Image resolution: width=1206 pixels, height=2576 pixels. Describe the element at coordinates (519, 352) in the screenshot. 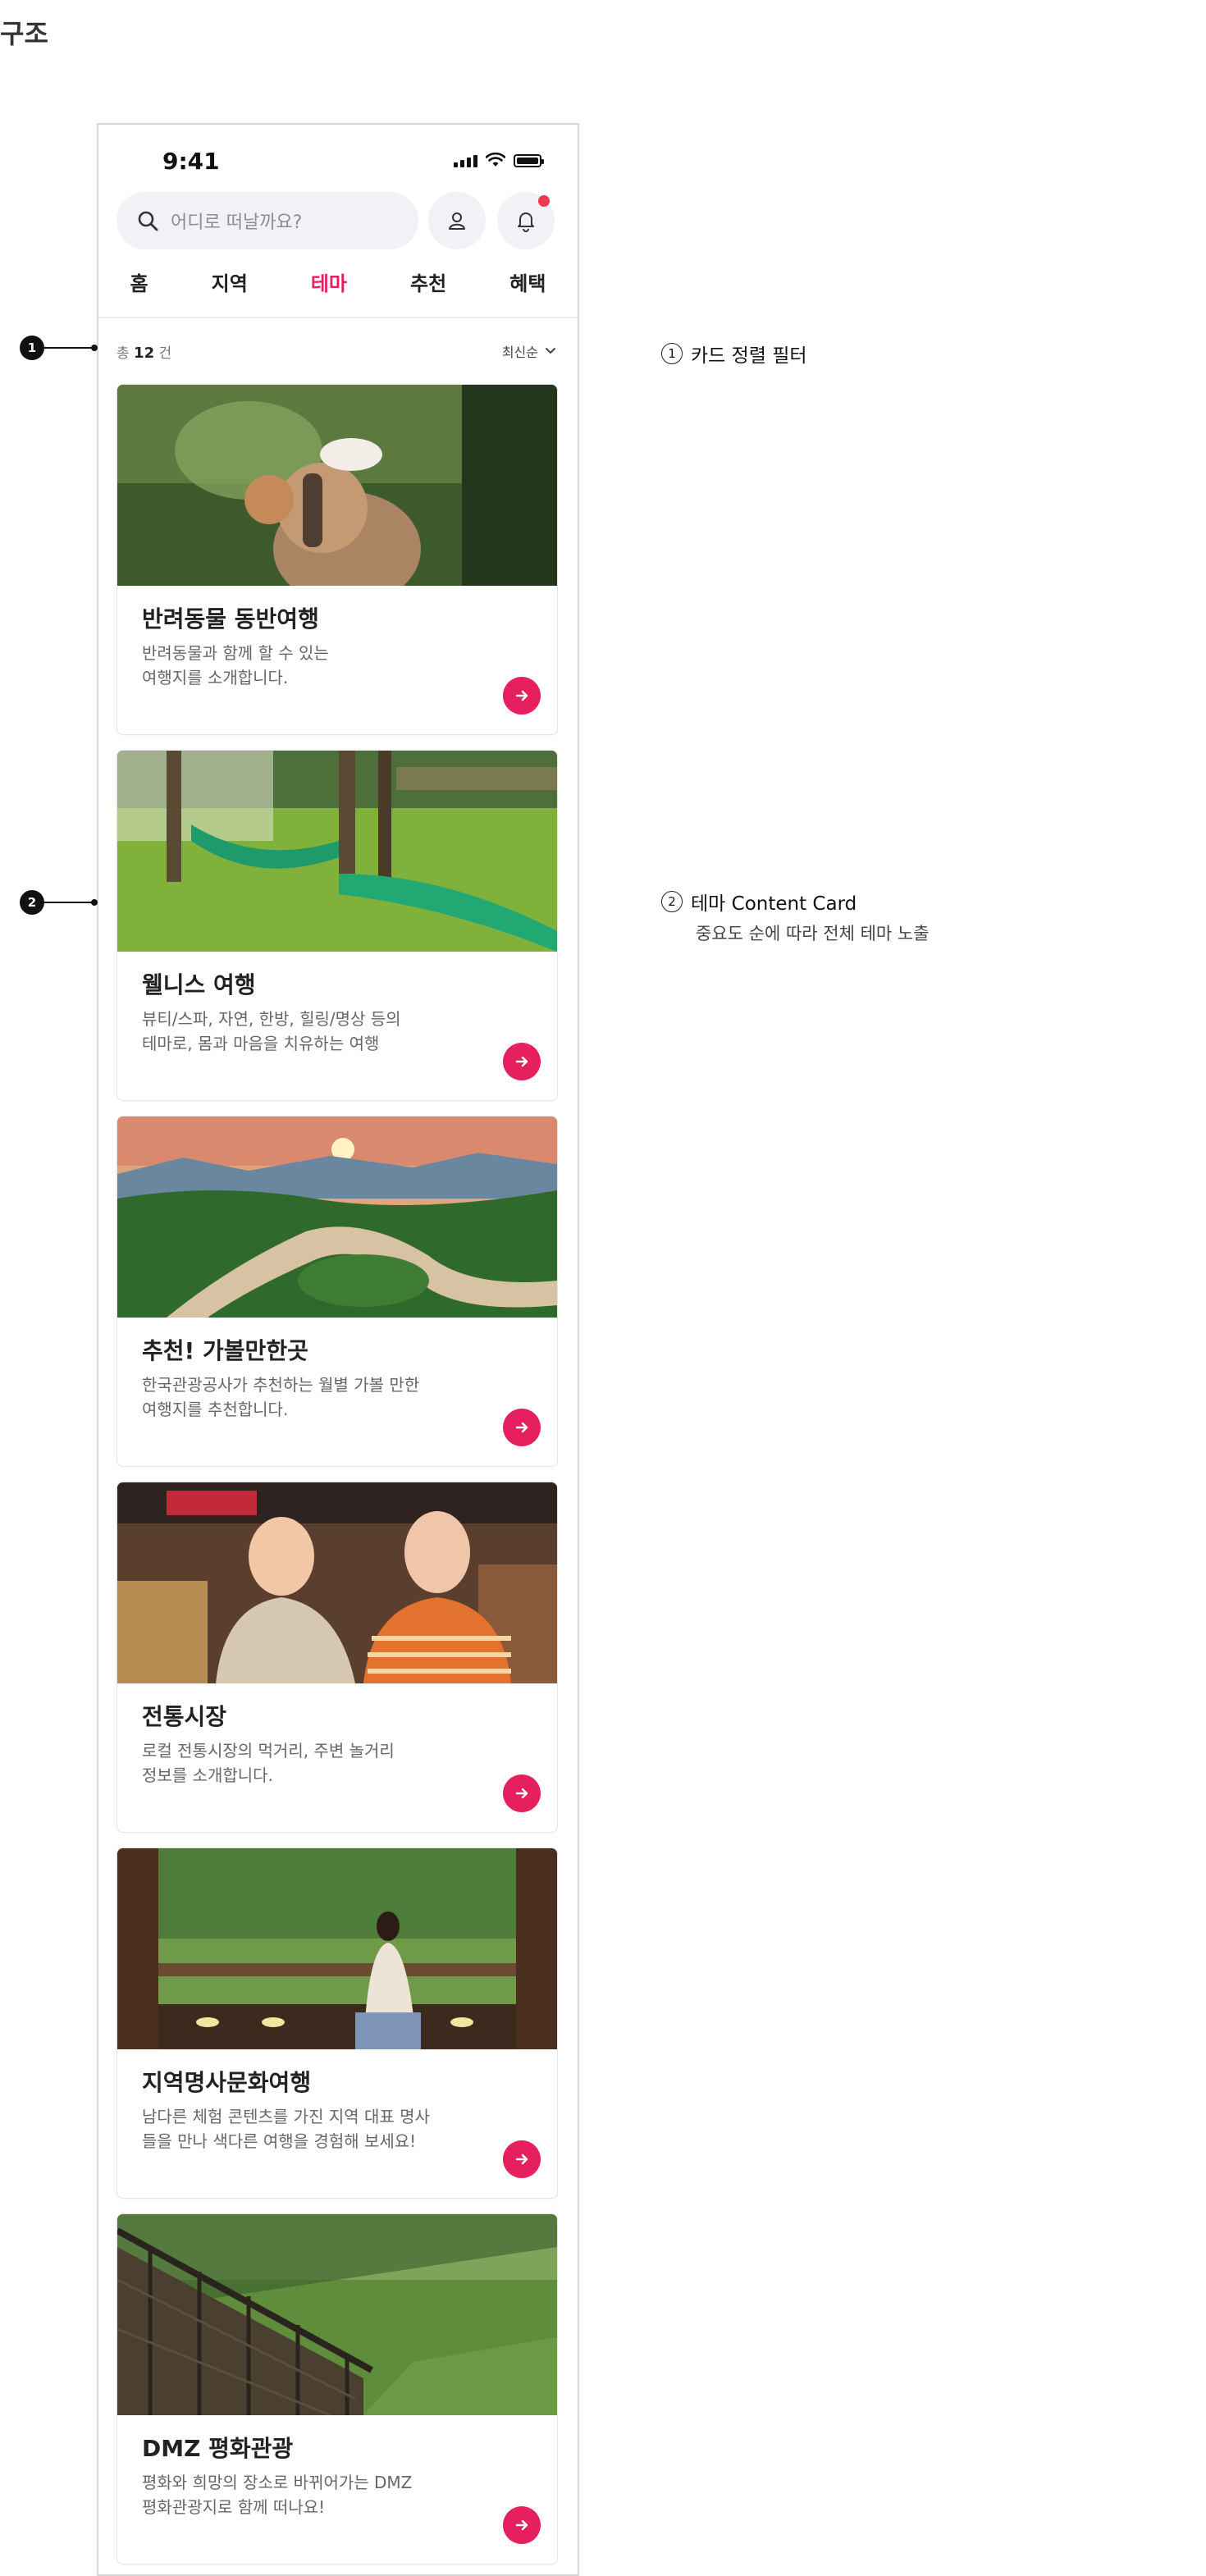

I see `sort-label: 최신순` at that location.